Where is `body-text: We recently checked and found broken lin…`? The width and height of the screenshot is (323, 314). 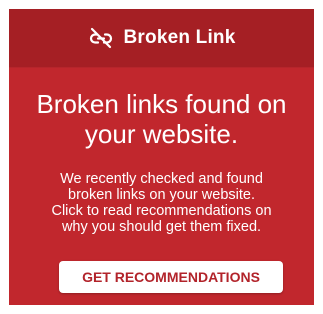 body-text: We recently checked and found broken lin… is located at coordinates (161, 203).